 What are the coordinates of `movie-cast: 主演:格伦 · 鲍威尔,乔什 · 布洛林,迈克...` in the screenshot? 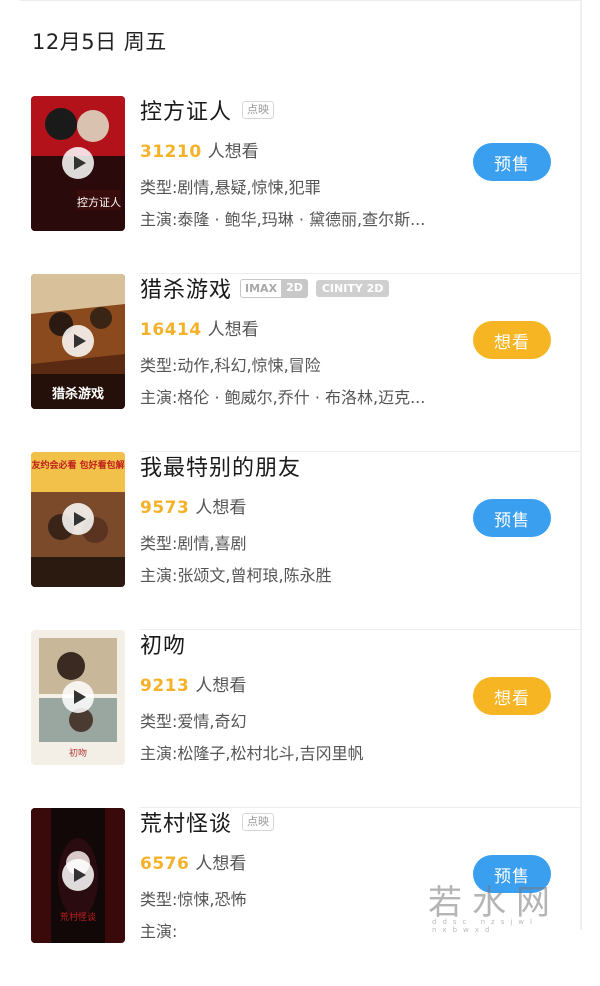 It's located at (283, 397).